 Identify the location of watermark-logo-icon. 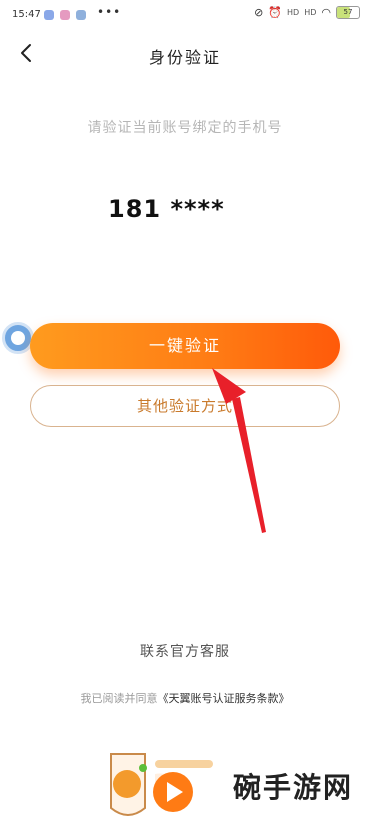
(161, 784).